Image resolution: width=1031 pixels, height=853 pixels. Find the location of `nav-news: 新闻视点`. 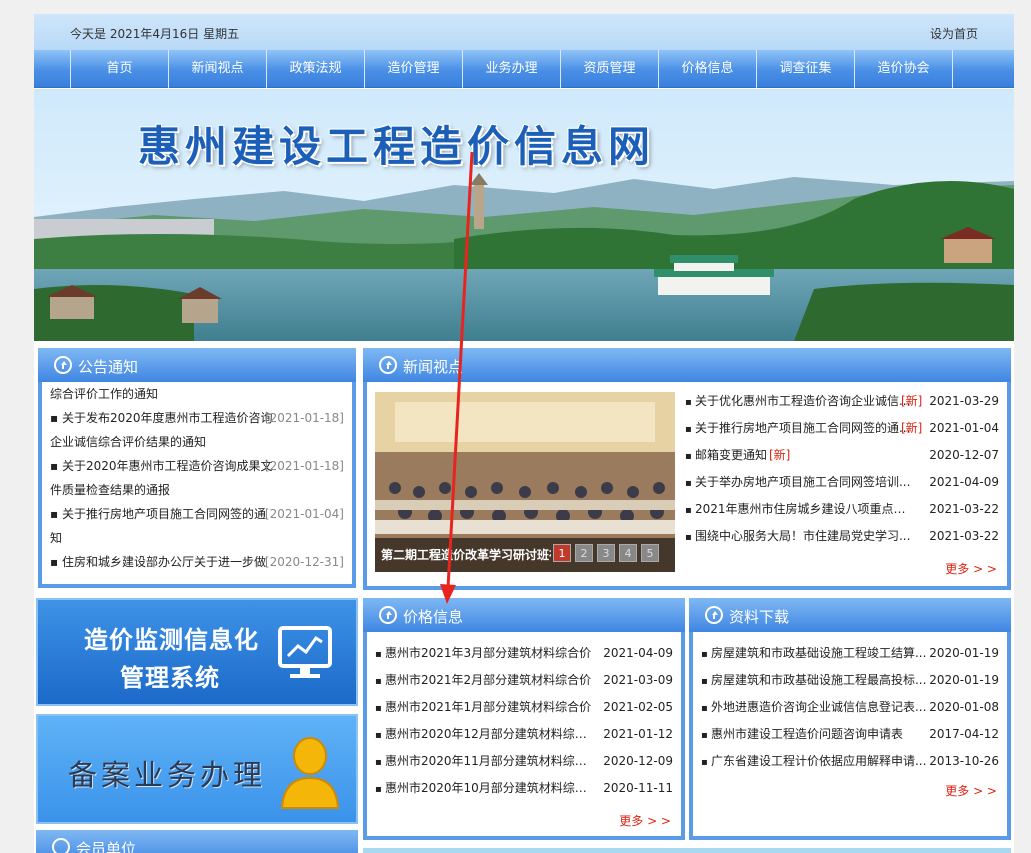

nav-news: 新闻视点 is located at coordinates (218, 69).